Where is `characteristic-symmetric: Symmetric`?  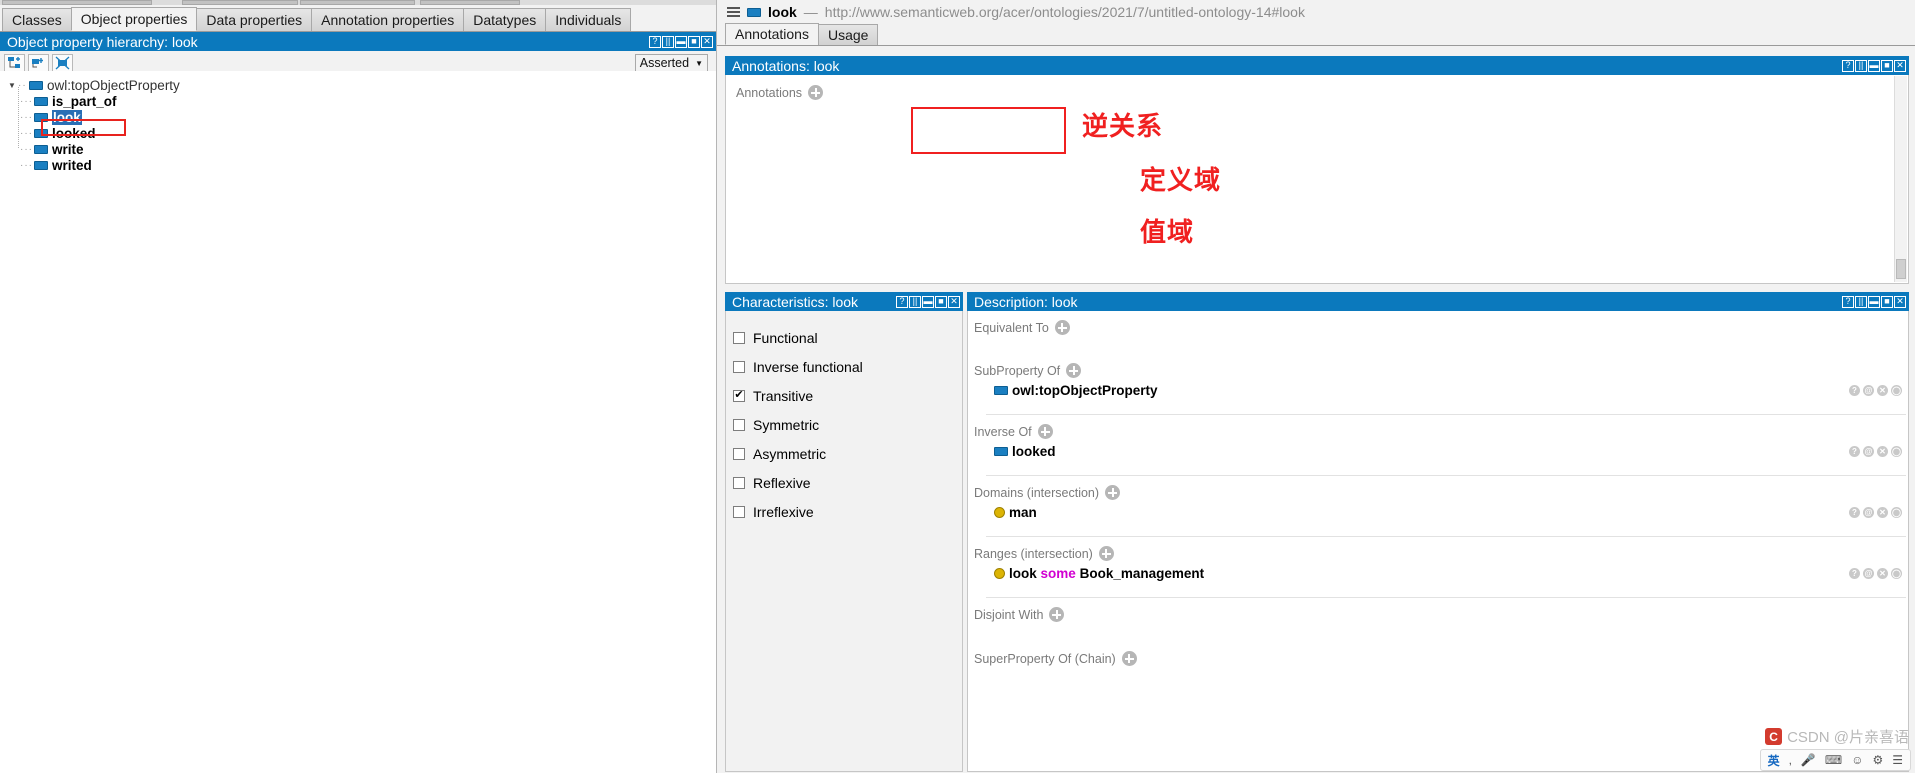
characteristic-symmetric: Symmetric is located at coordinates (844, 424).